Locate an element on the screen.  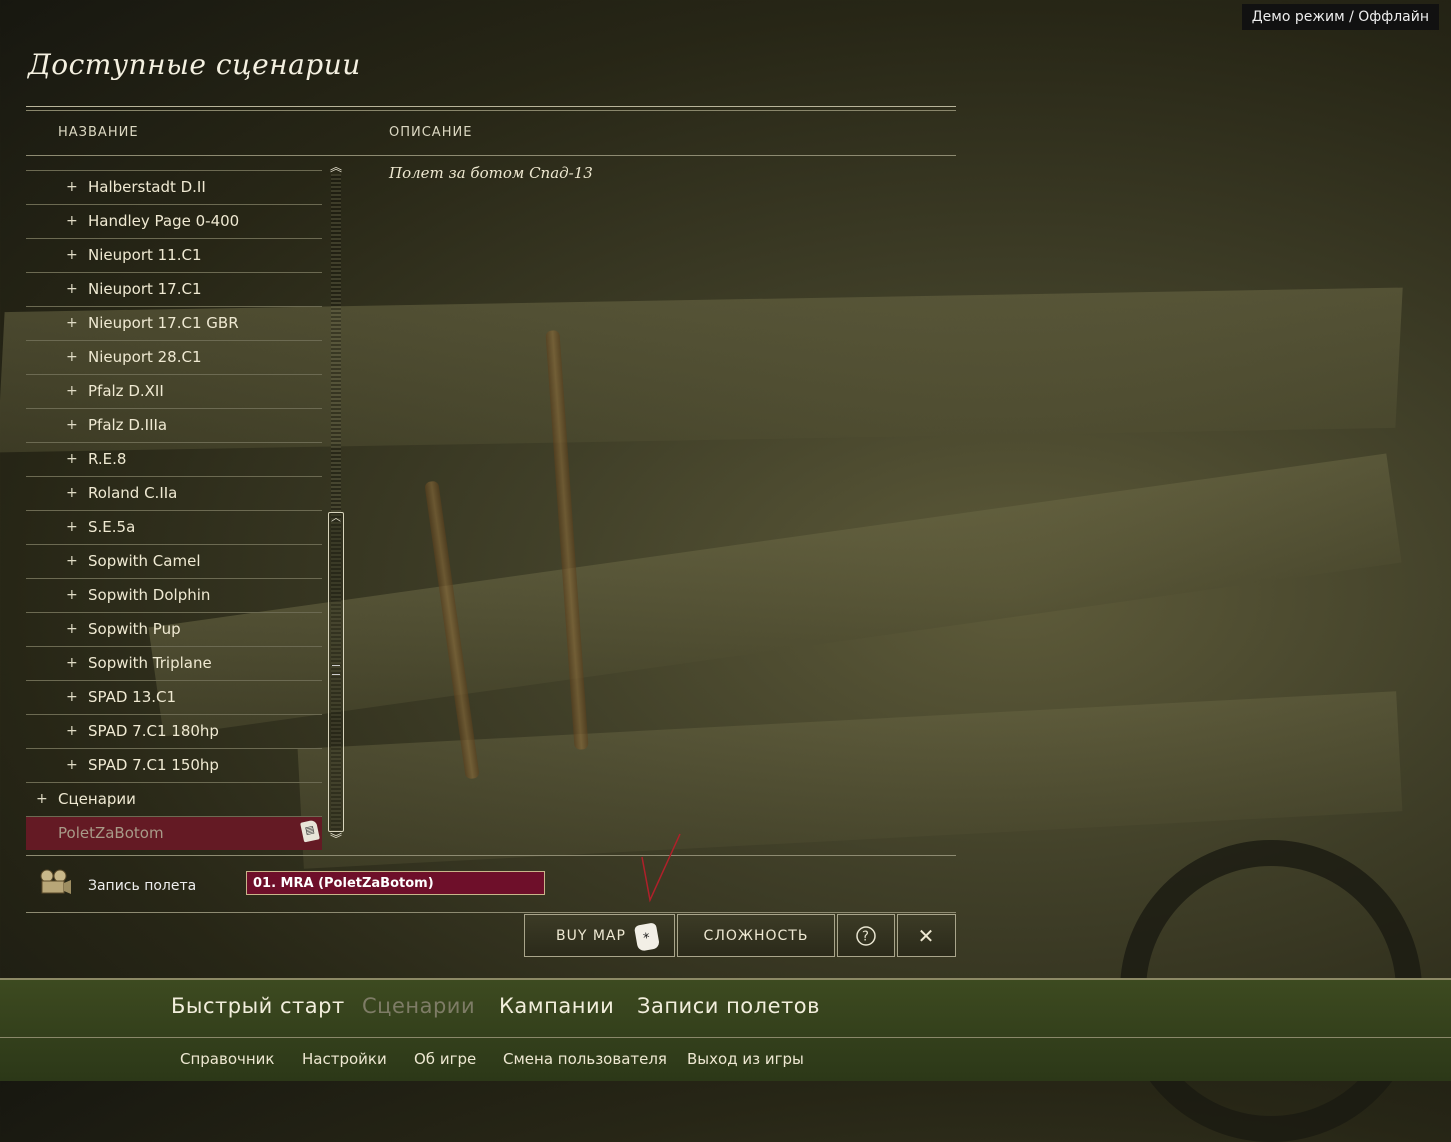
subnav-about: Об игре is located at coordinates (445, 1059).